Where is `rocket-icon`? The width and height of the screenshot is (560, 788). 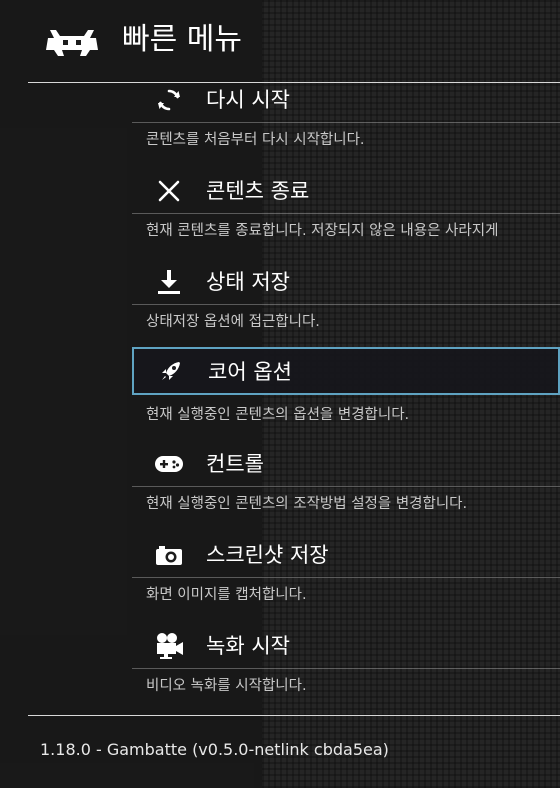
rocket-icon is located at coordinates (171, 371).